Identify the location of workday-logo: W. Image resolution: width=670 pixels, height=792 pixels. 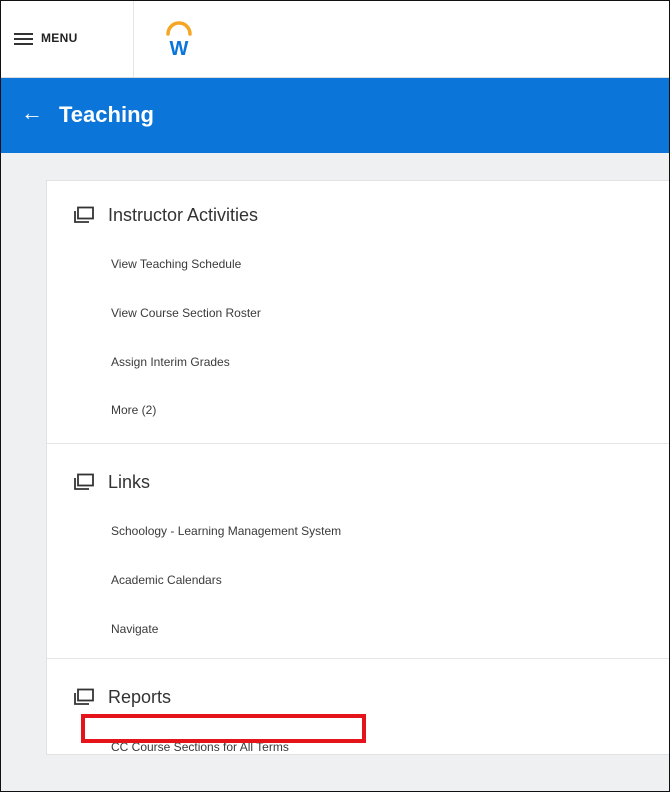
(179, 40).